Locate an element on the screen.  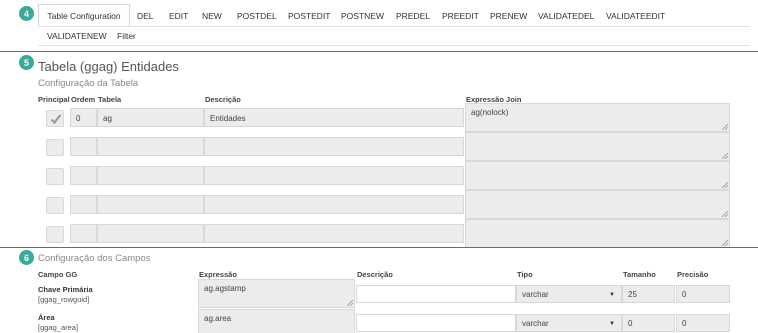
field-code: [ggag_rowguid] is located at coordinates (64, 299).